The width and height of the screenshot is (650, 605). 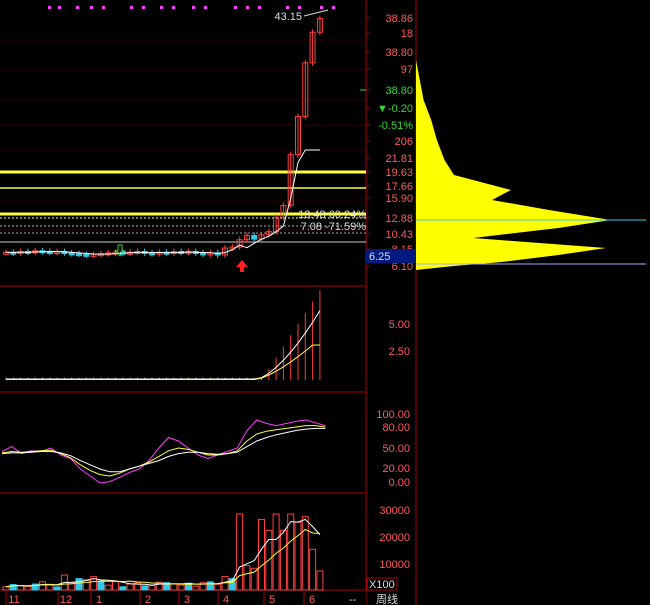 I want to click on x-axis-label: 2, so click(x=148, y=599).